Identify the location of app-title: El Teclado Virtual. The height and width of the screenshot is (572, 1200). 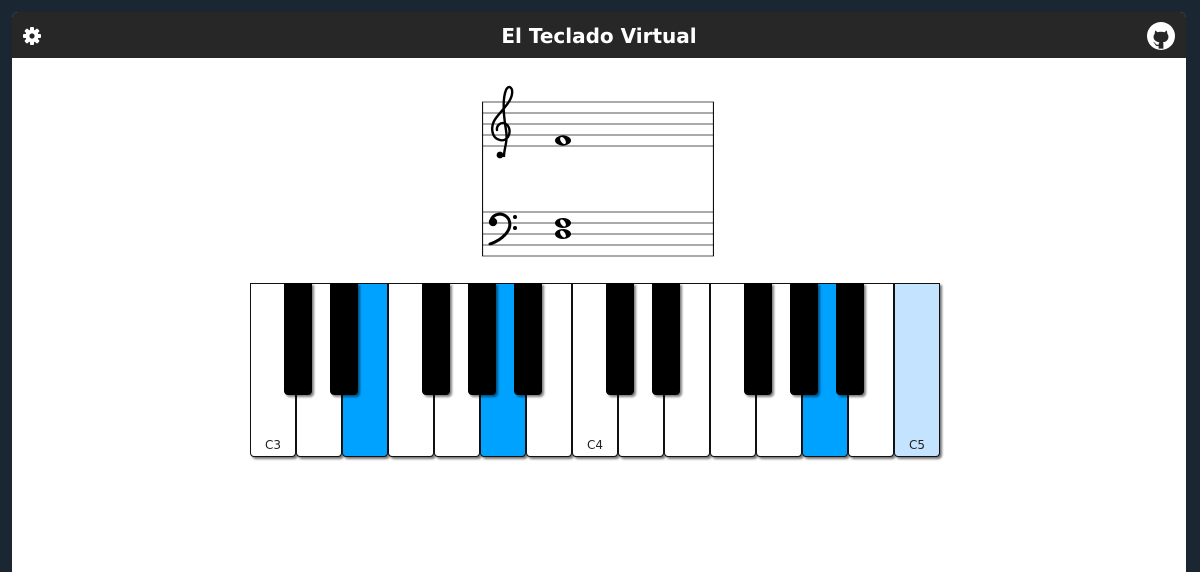
(599, 36).